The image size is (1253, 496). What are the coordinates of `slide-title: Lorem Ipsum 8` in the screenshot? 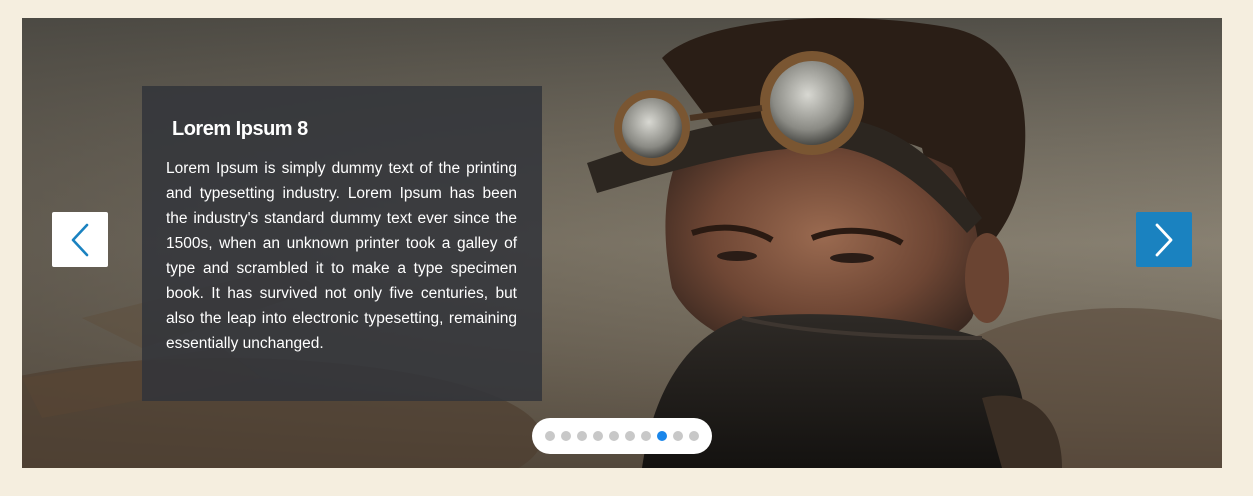 It's located at (240, 129).